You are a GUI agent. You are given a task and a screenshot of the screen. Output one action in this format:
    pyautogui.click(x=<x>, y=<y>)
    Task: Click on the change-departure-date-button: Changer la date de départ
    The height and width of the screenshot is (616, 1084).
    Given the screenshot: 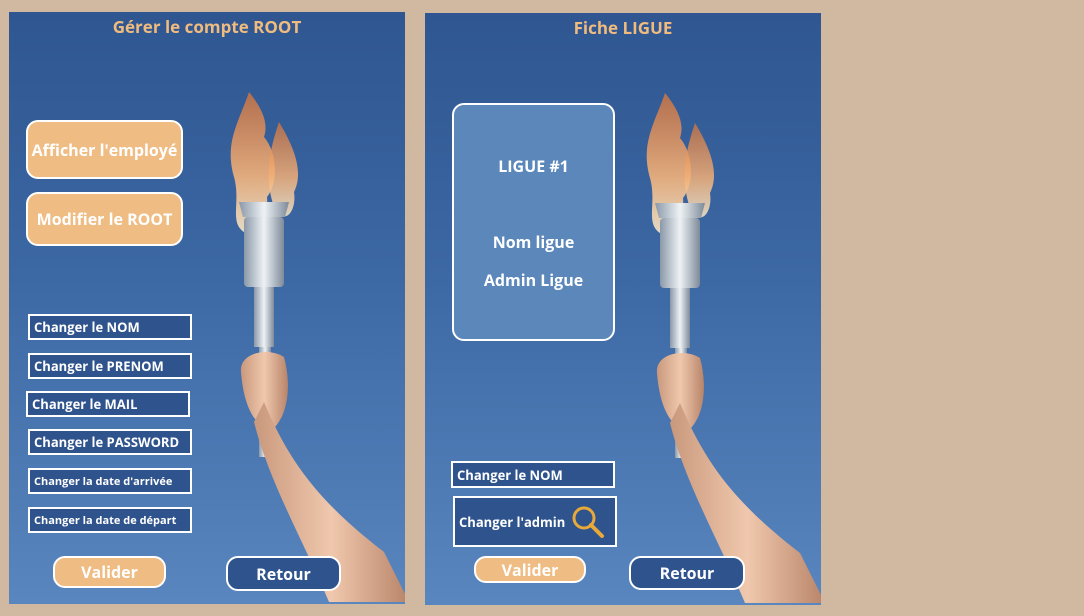 What is the action you would take?
    pyautogui.click(x=110, y=520)
    